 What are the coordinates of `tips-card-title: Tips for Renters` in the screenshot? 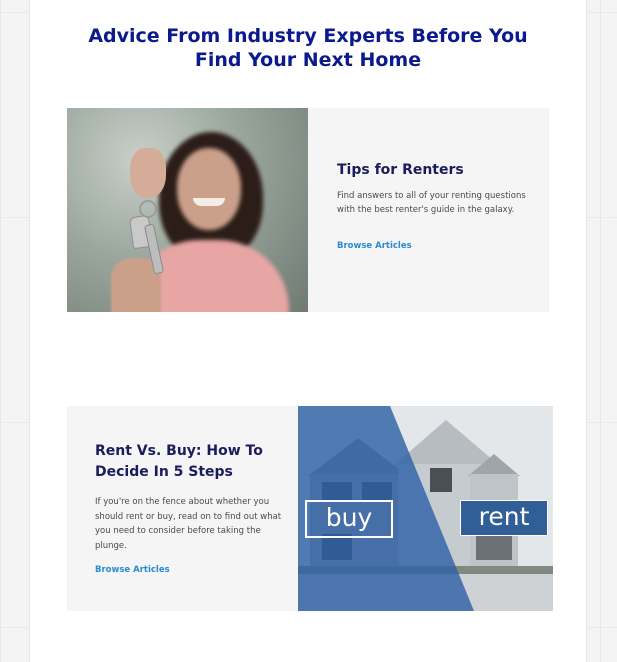 It's located at (400, 170).